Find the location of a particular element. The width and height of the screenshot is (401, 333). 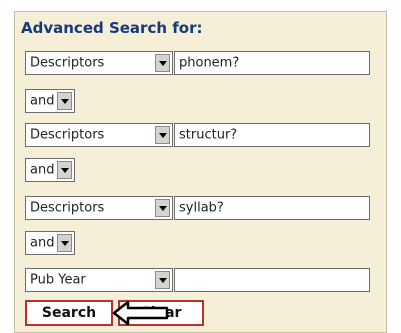

field-select-3-value: Descriptors is located at coordinates (67, 208).